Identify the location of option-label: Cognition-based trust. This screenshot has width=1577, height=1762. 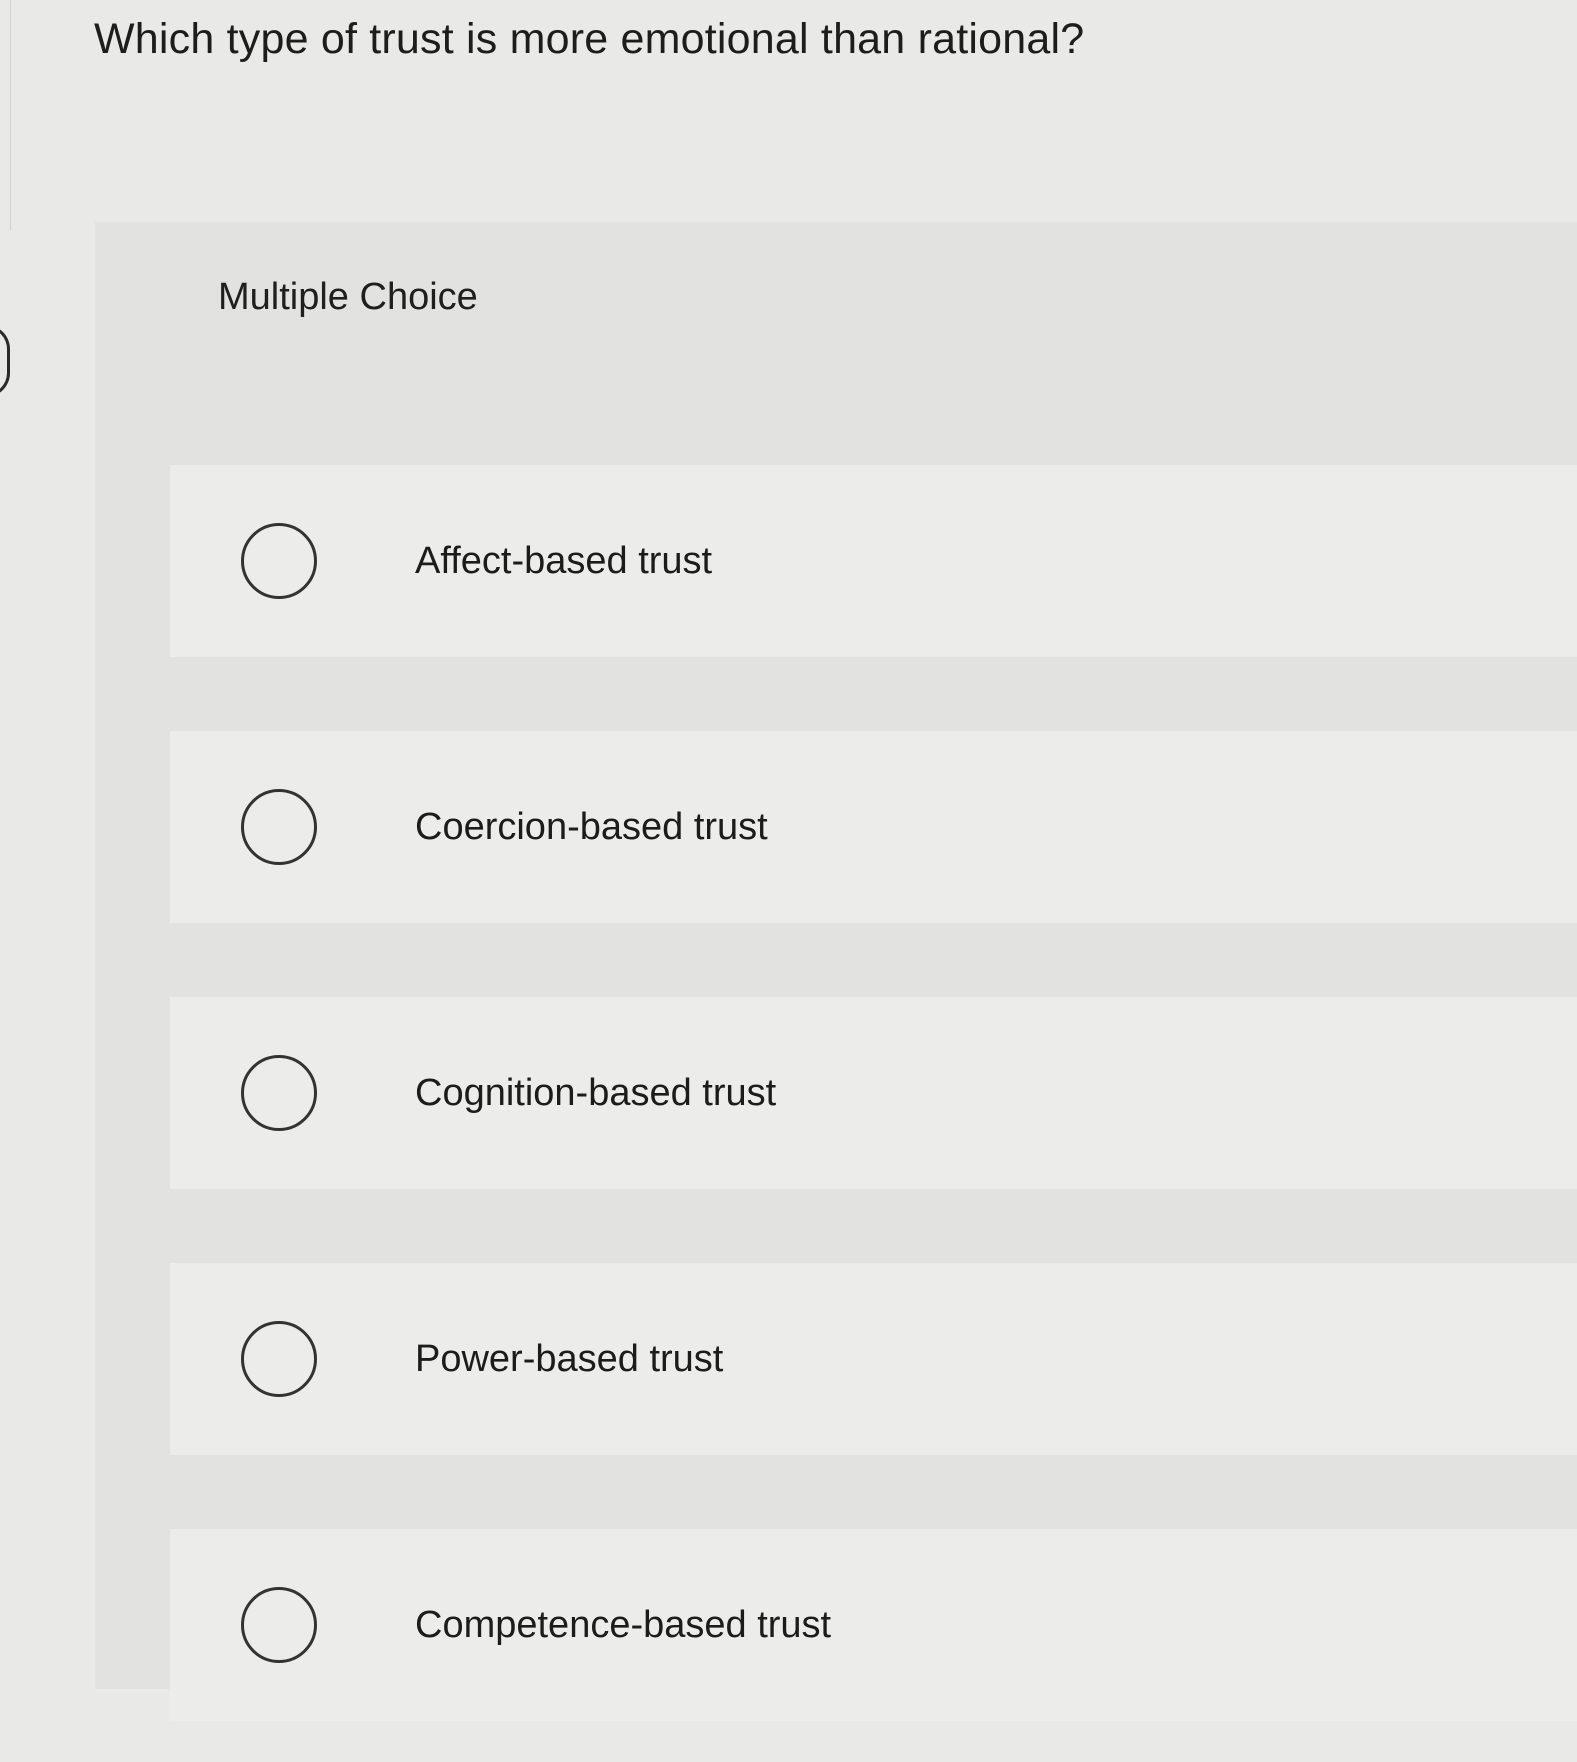
(595, 1093).